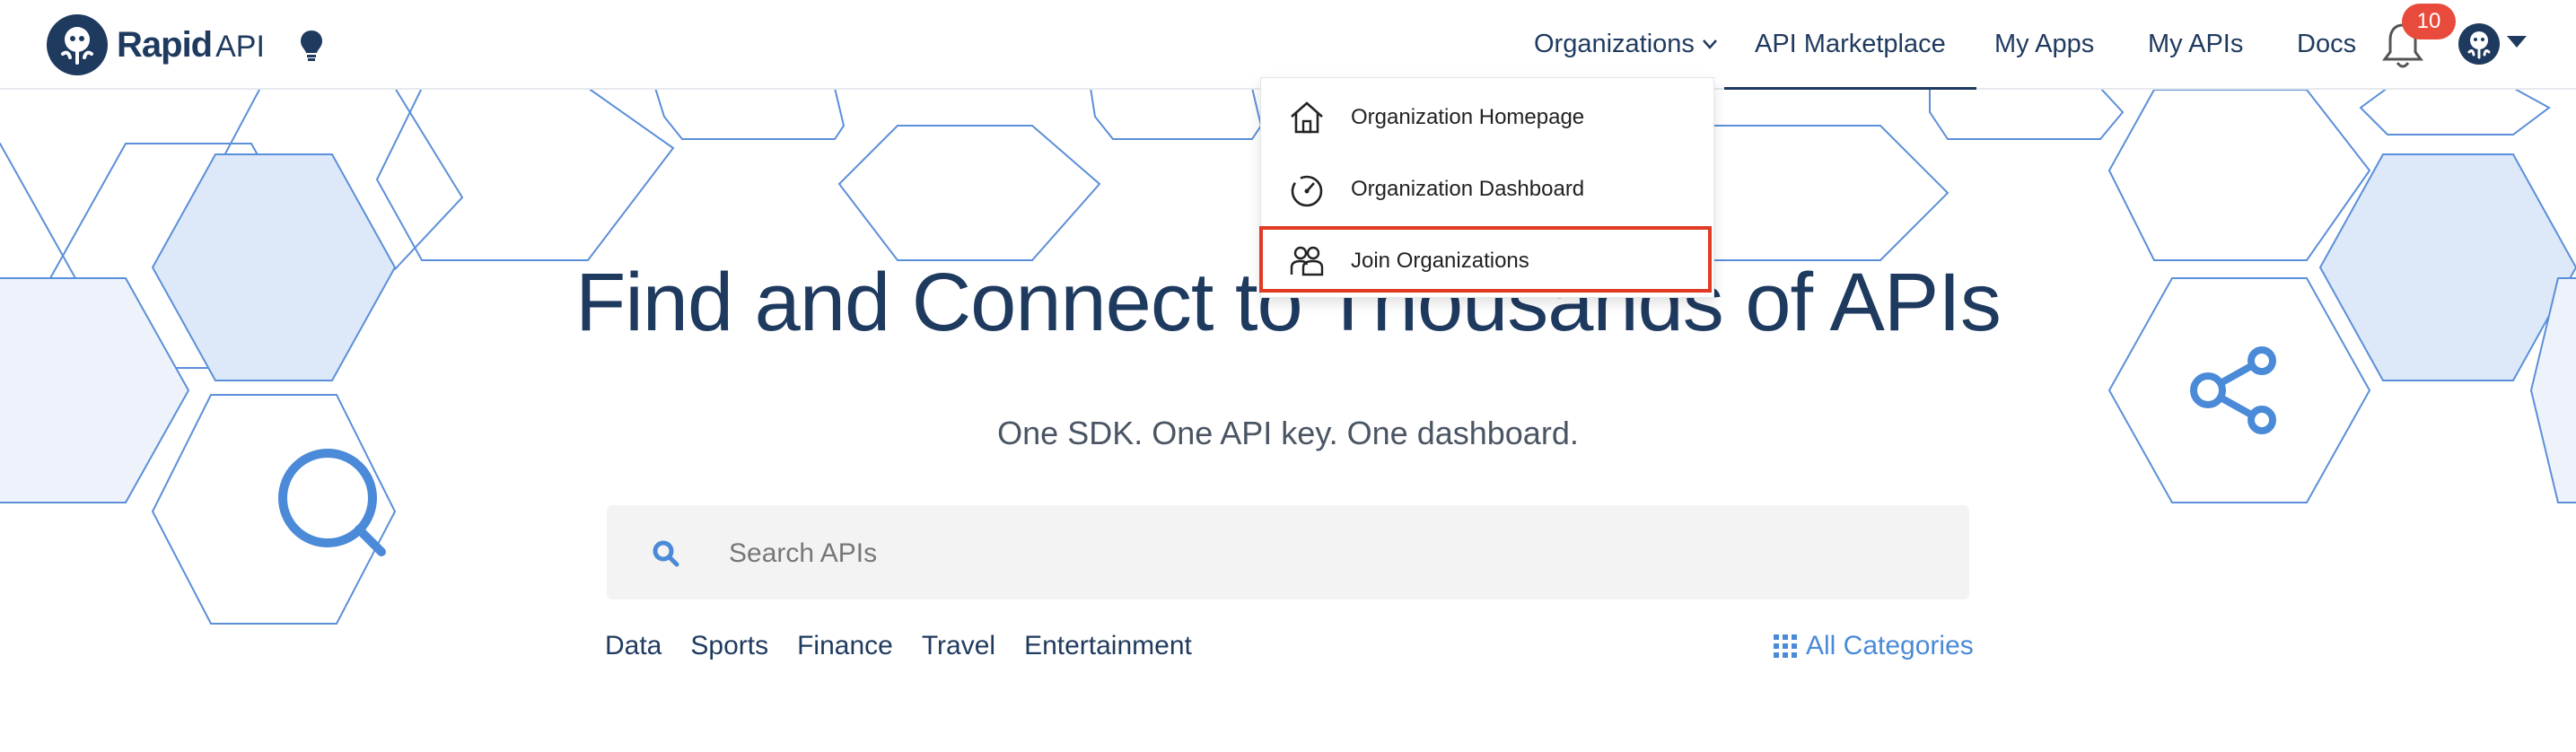 This screenshot has height=752, width=2576. I want to click on grid-icon, so click(1785, 646).